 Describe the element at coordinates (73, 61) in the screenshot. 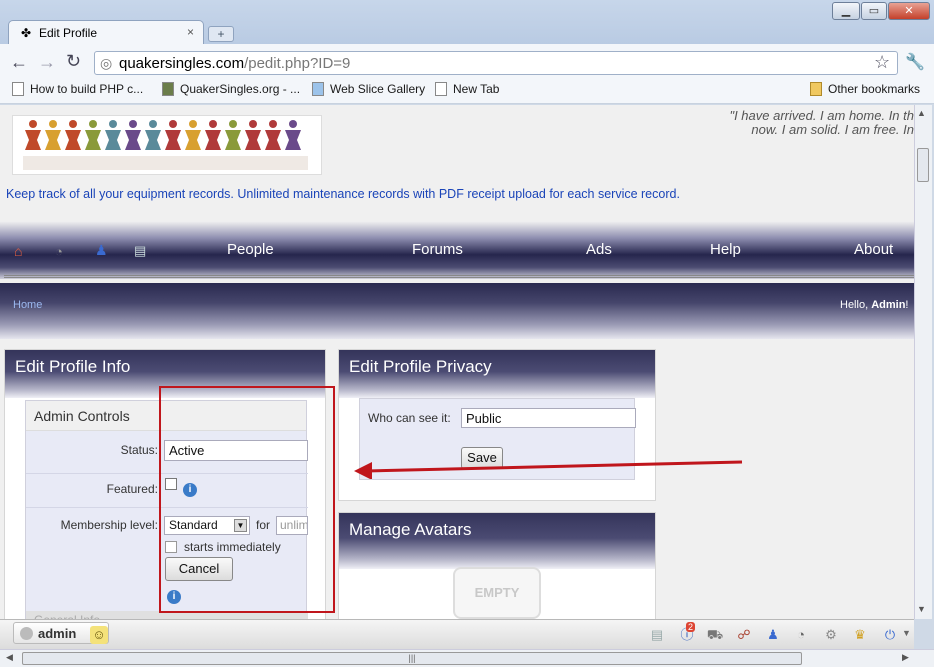

I see `reload-icon: ↻` at that location.